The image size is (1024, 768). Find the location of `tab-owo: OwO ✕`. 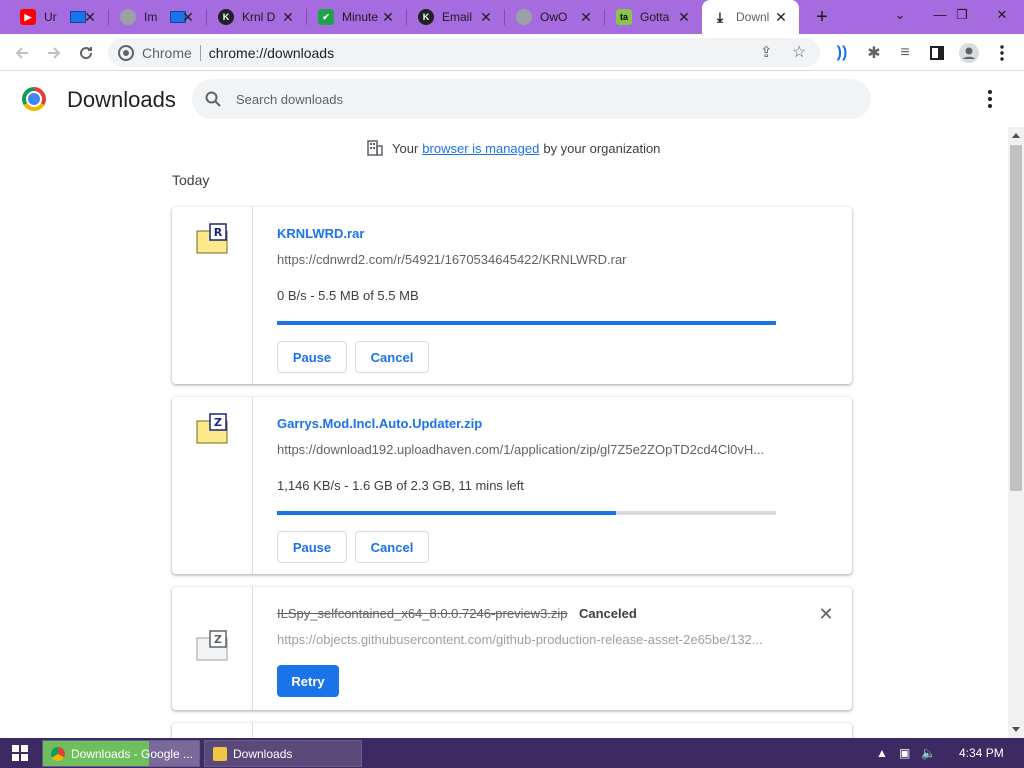

tab-owo: OwO ✕ is located at coordinates (555, 17).